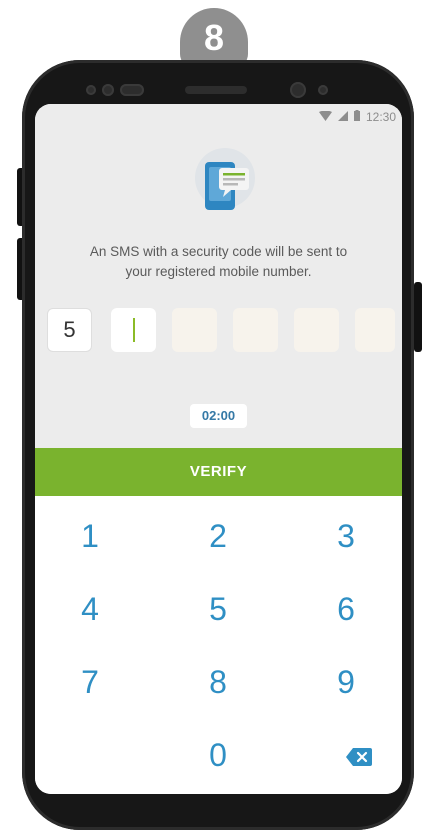  Describe the element at coordinates (346, 682) in the screenshot. I see `key-9: 9` at that location.